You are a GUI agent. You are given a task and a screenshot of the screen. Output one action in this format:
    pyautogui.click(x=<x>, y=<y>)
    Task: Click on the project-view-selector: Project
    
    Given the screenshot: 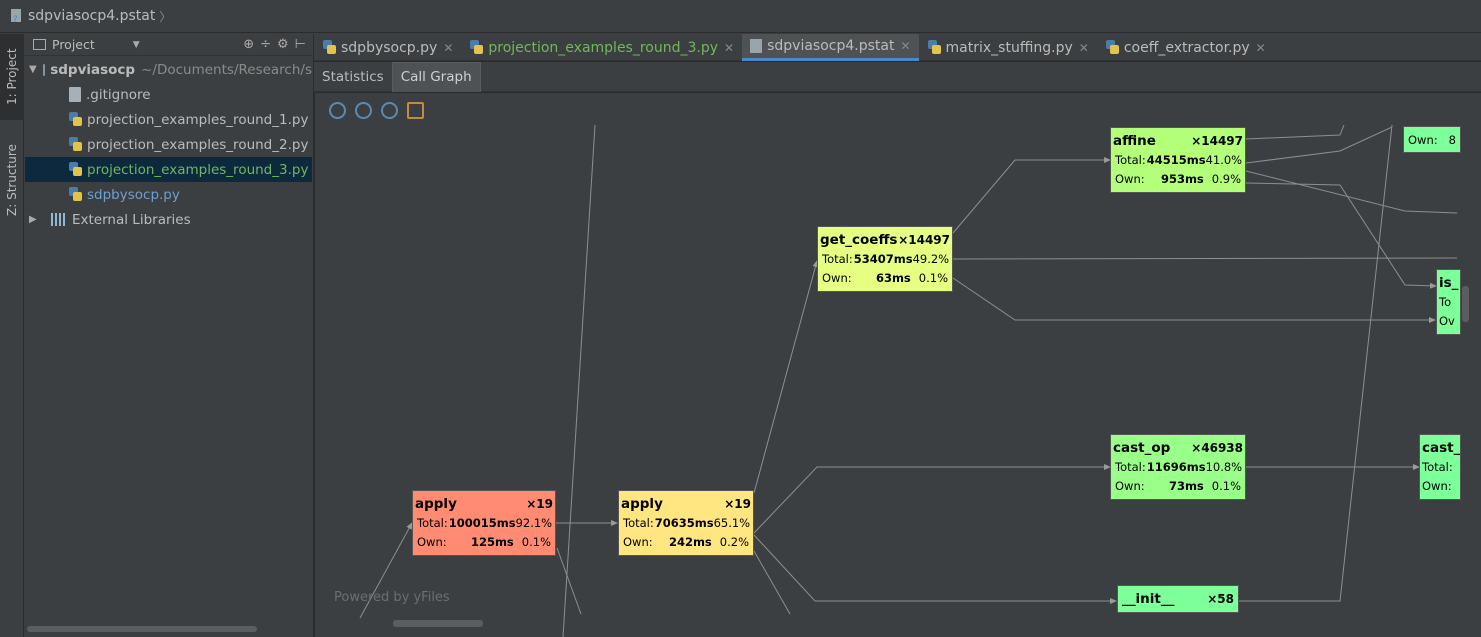 What is the action you would take?
    pyautogui.click(x=73, y=44)
    